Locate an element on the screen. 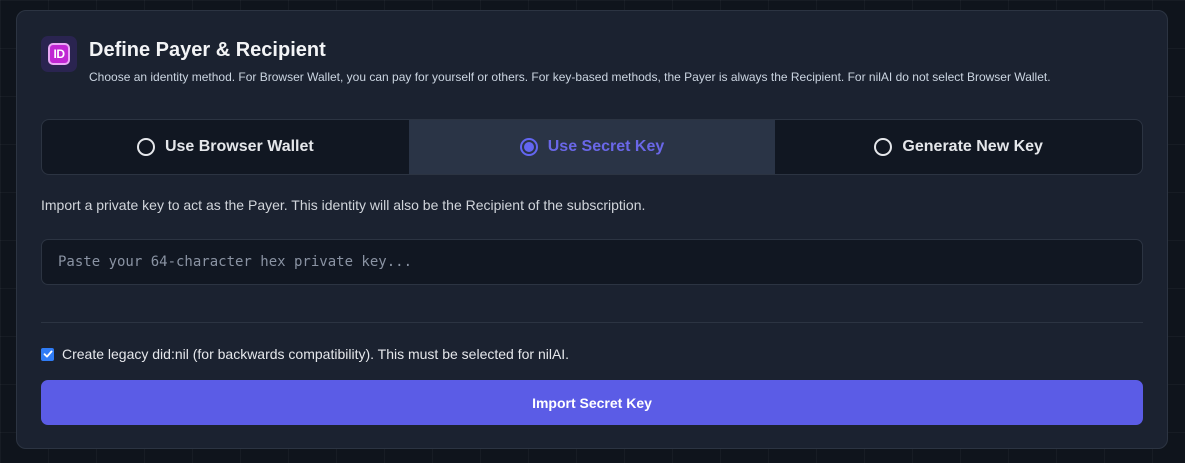  private-key-input is located at coordinates (592, 262).